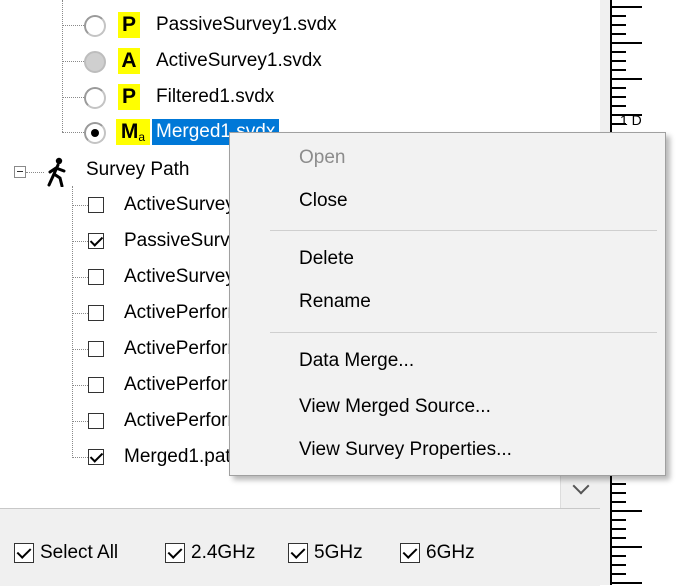 The image size is (680, 586). Describe the element at coordinates (182, 457) in the screenshot. I see `path-item-label: Merged1.path` at that location.